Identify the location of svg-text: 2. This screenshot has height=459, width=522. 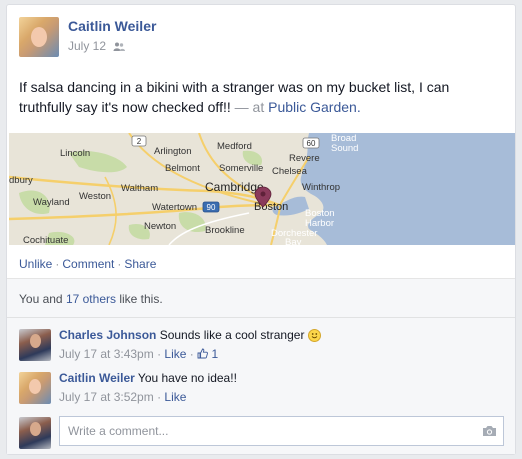
(139, 141).